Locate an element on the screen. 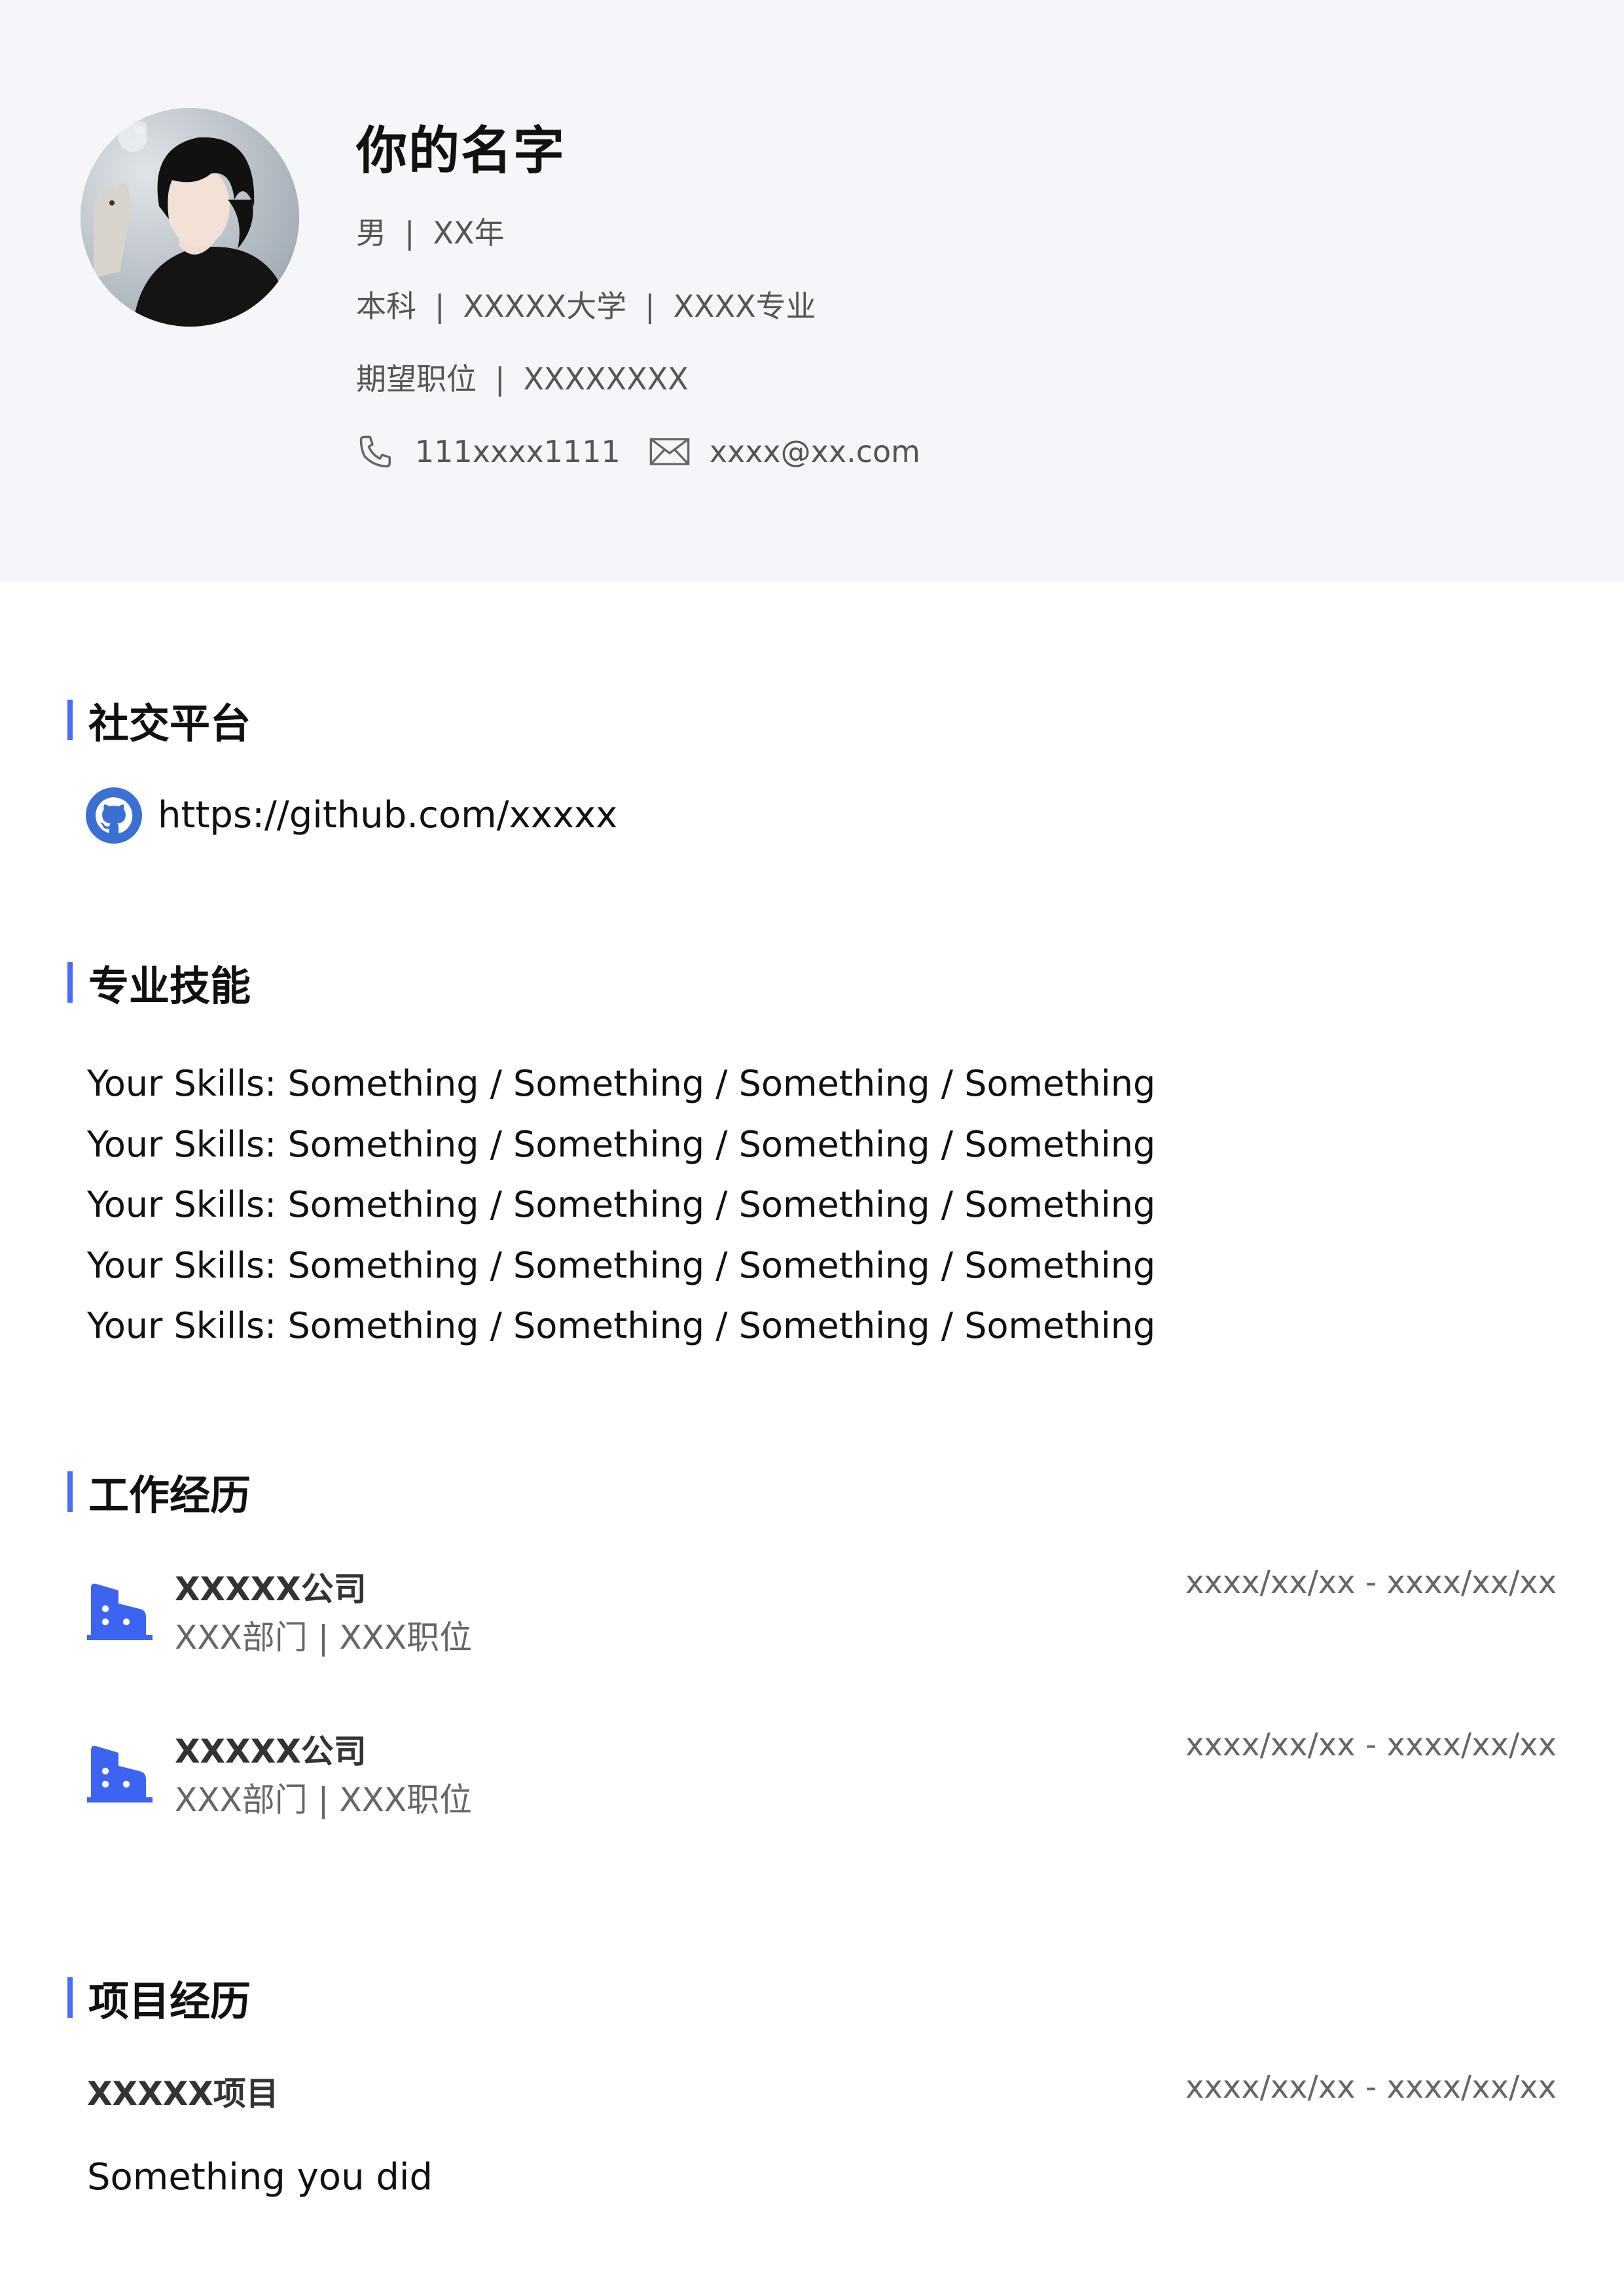 Image resolution: width=1624 pixels, height=2296 pixels. phone-number: 111xxxx1111 is located at coordinates (518, 451).